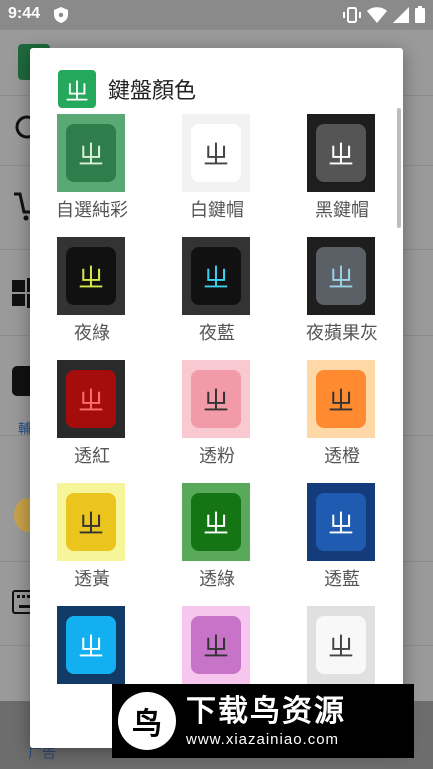  I want to click on color-option-label: 透黃, so click(92, 579).